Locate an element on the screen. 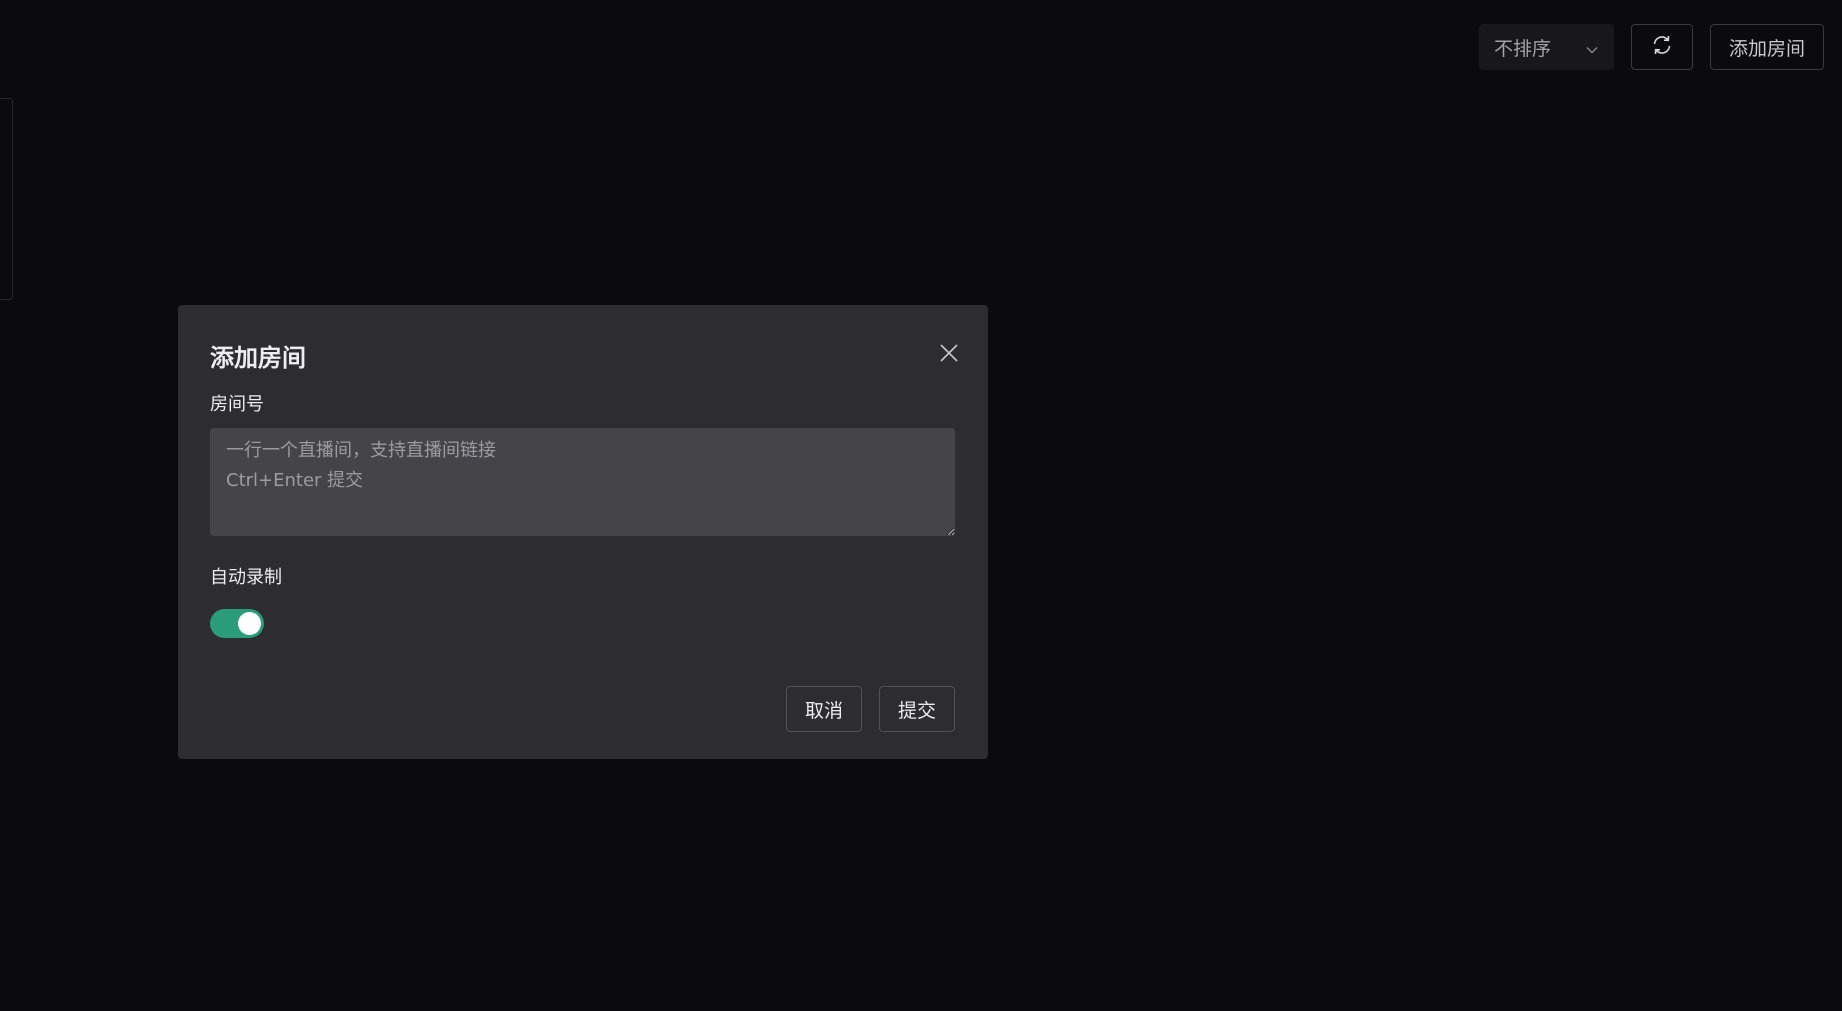 This screenshot has width=1842, height=1011. room-number-textarea is located at coordinates (582, 482).